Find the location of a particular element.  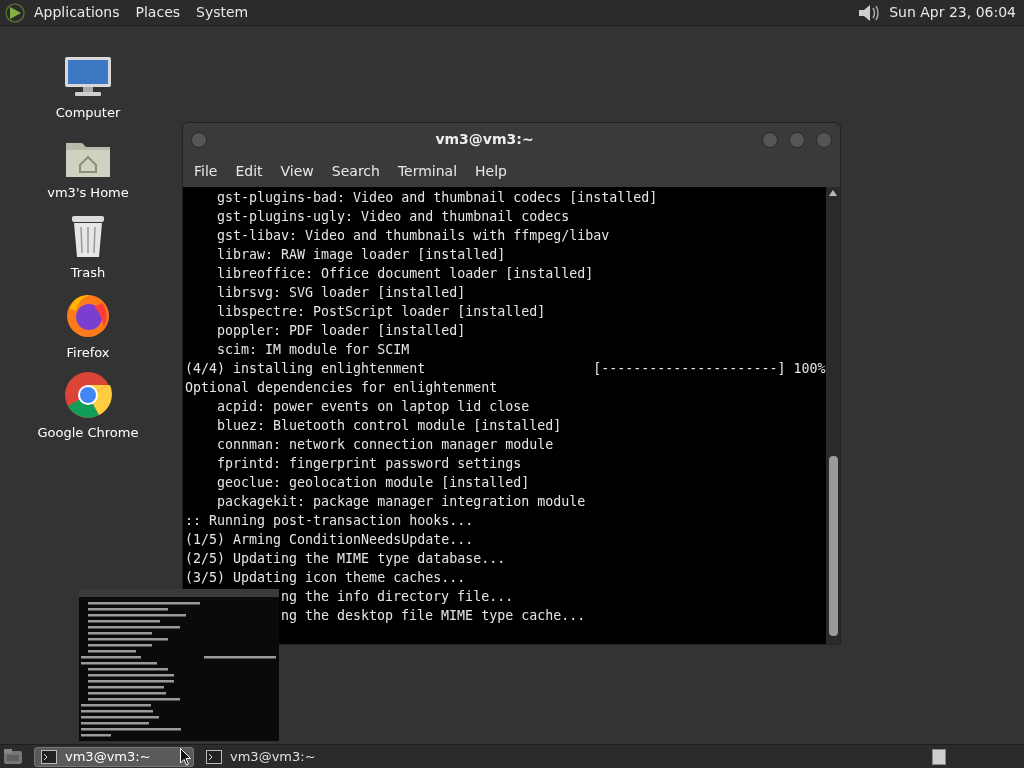

terminal-line: geoclue: geolocation module [installed] is located at coordinates (373, 482).